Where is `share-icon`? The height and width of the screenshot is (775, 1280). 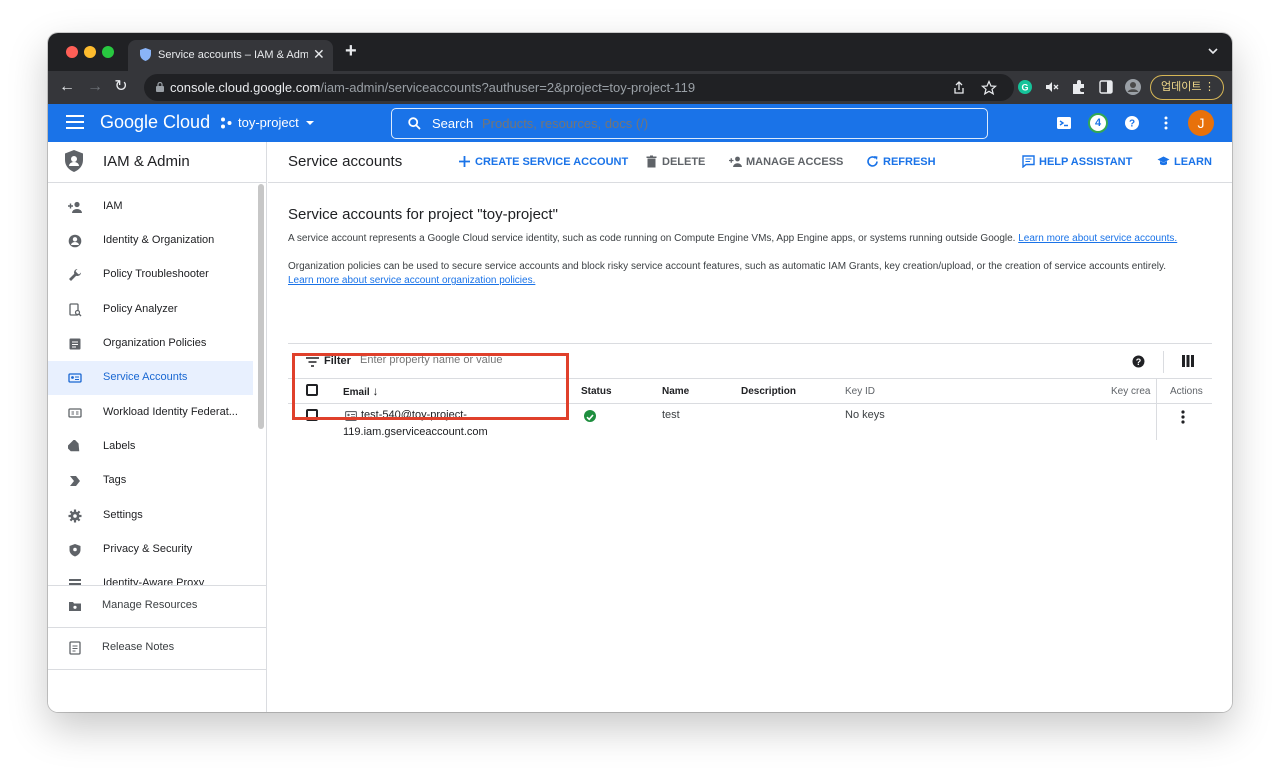 share-icon is located at coordinates (959, 88).